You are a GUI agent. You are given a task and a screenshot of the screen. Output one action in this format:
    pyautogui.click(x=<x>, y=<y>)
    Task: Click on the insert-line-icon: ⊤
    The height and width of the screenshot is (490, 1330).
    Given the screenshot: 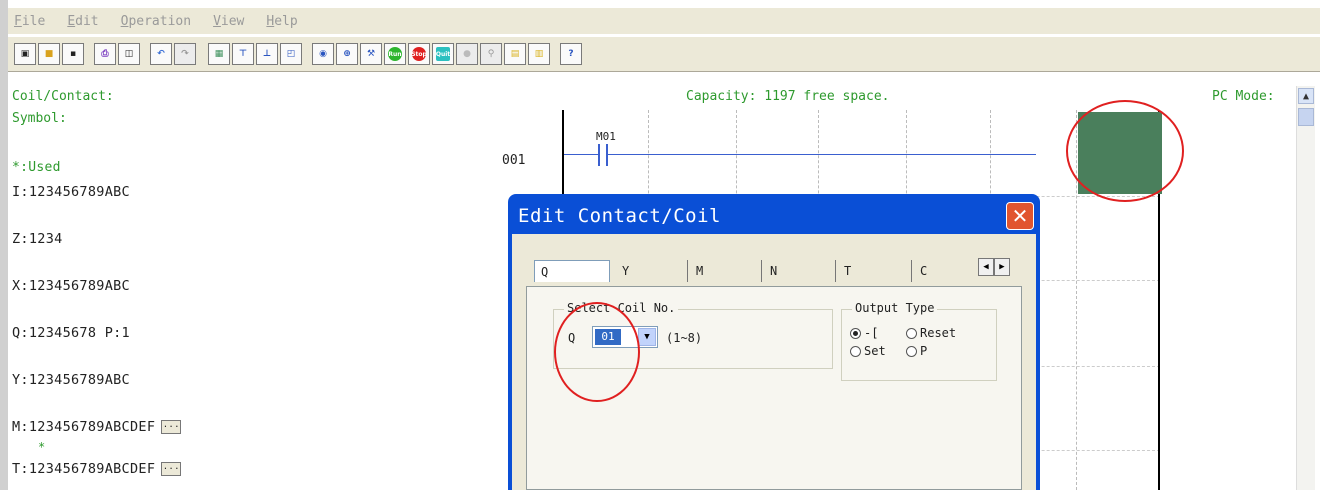 What is the action you would take?
    pyautogui.click(x=243, y=54)
    